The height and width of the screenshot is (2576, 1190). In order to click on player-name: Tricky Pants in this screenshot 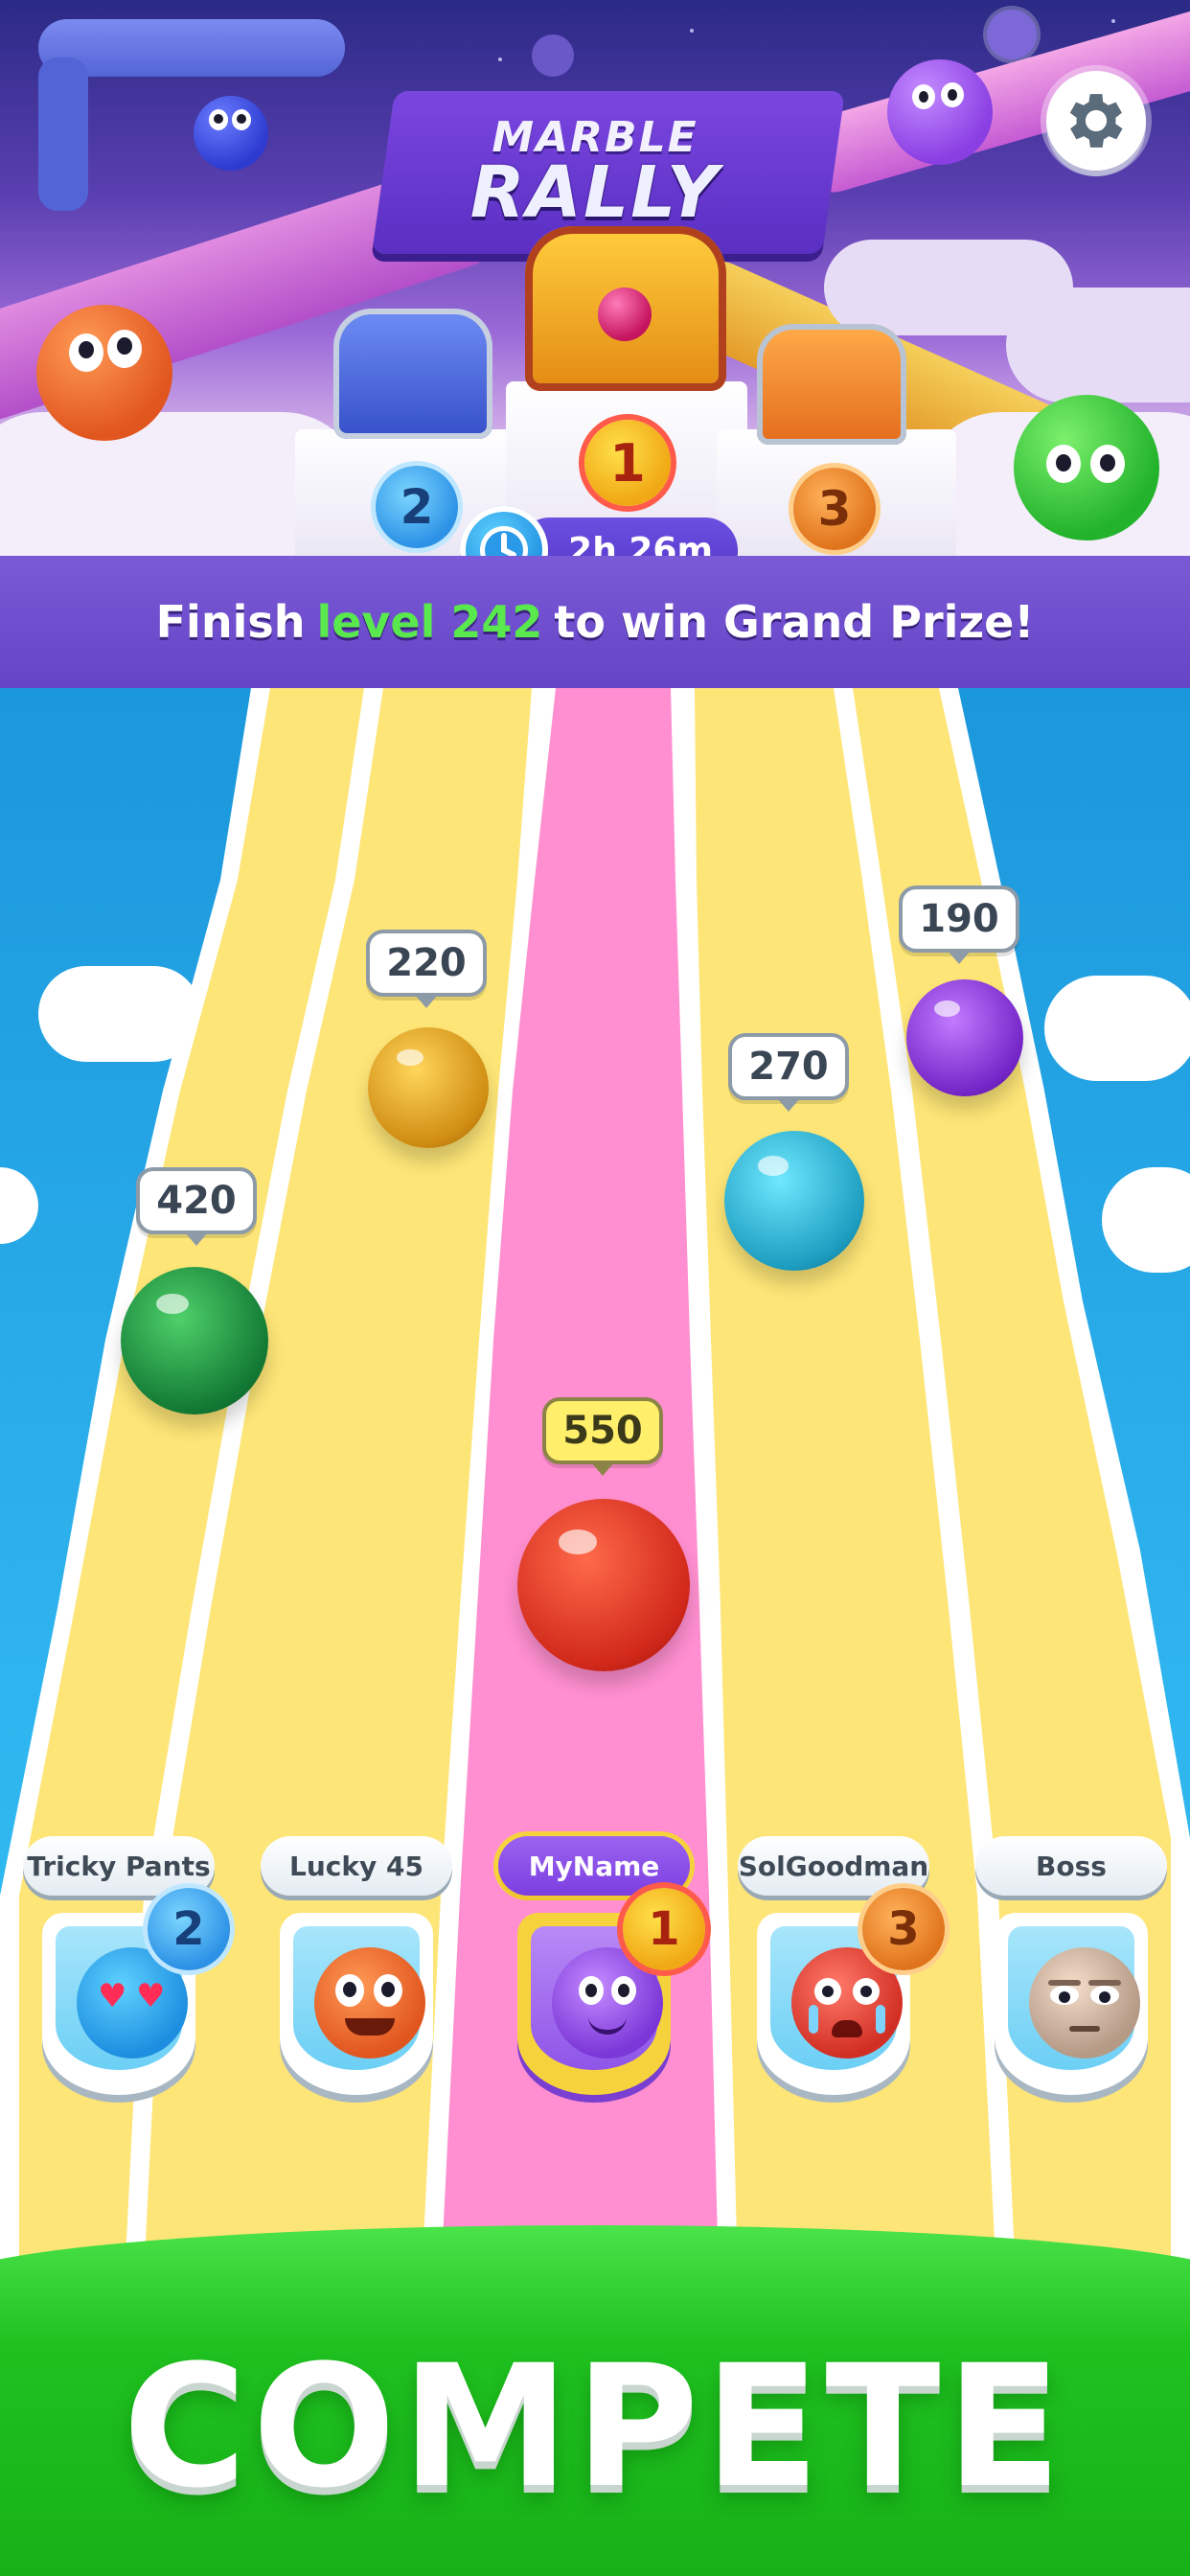, I will do `click(119, 1866)`.